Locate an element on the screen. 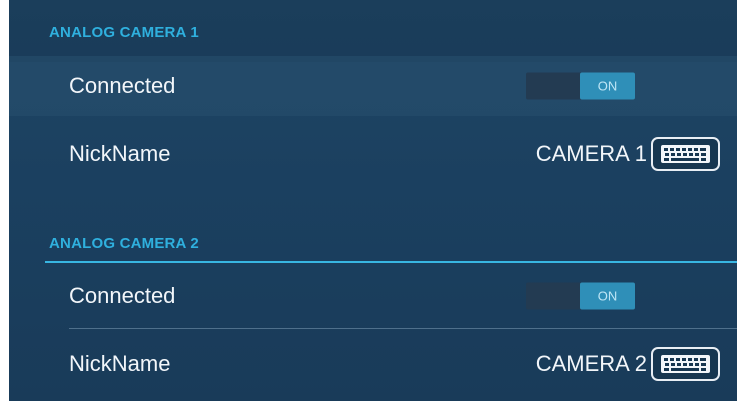 The height and width of the screenshot is (401, 737). camera1-nickname-value: CAMERA 1 is located at coordinates (591, 153).